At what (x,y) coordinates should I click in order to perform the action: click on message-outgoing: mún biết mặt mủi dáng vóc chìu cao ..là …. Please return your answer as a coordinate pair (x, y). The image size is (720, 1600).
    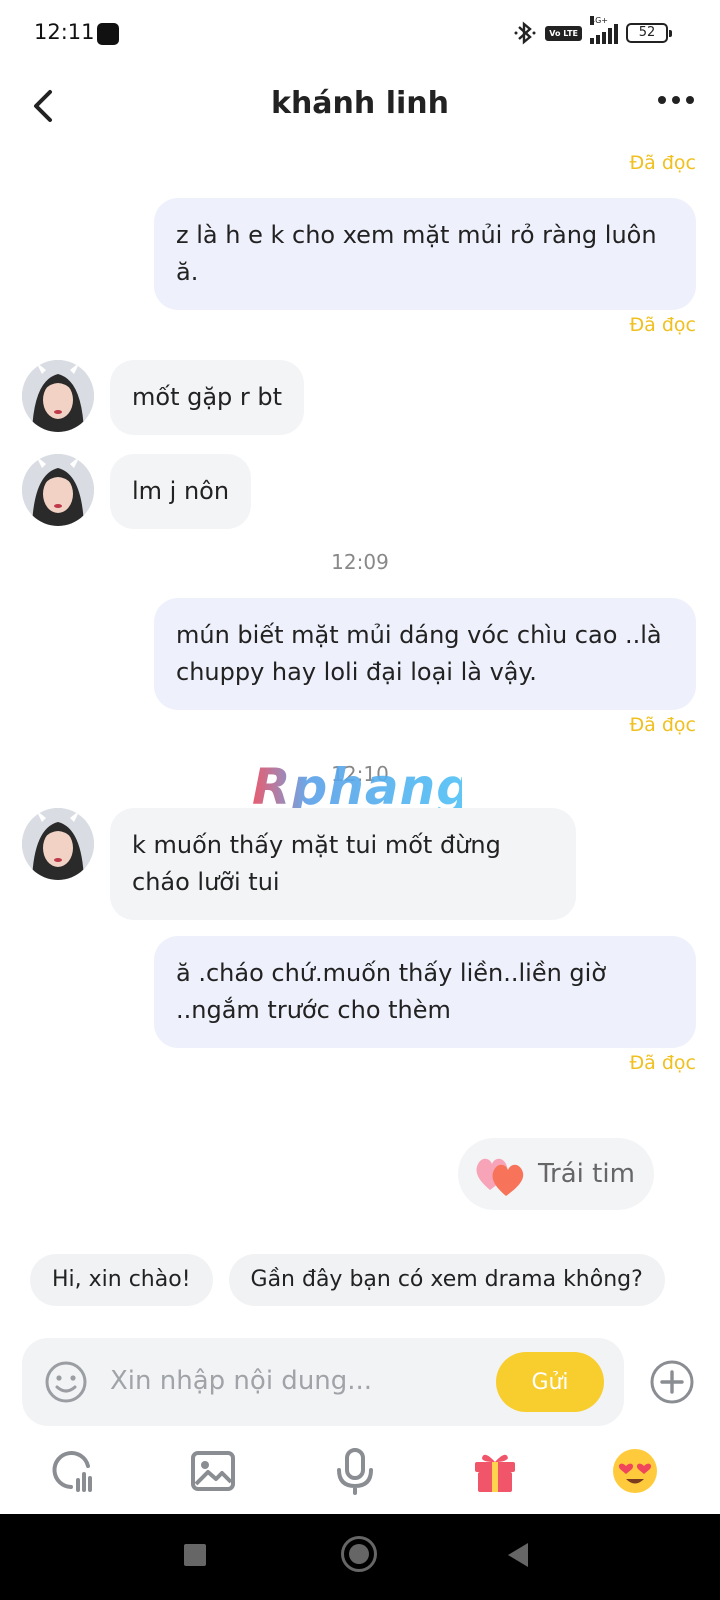
    Looking at the image, I should click on (425, 654).